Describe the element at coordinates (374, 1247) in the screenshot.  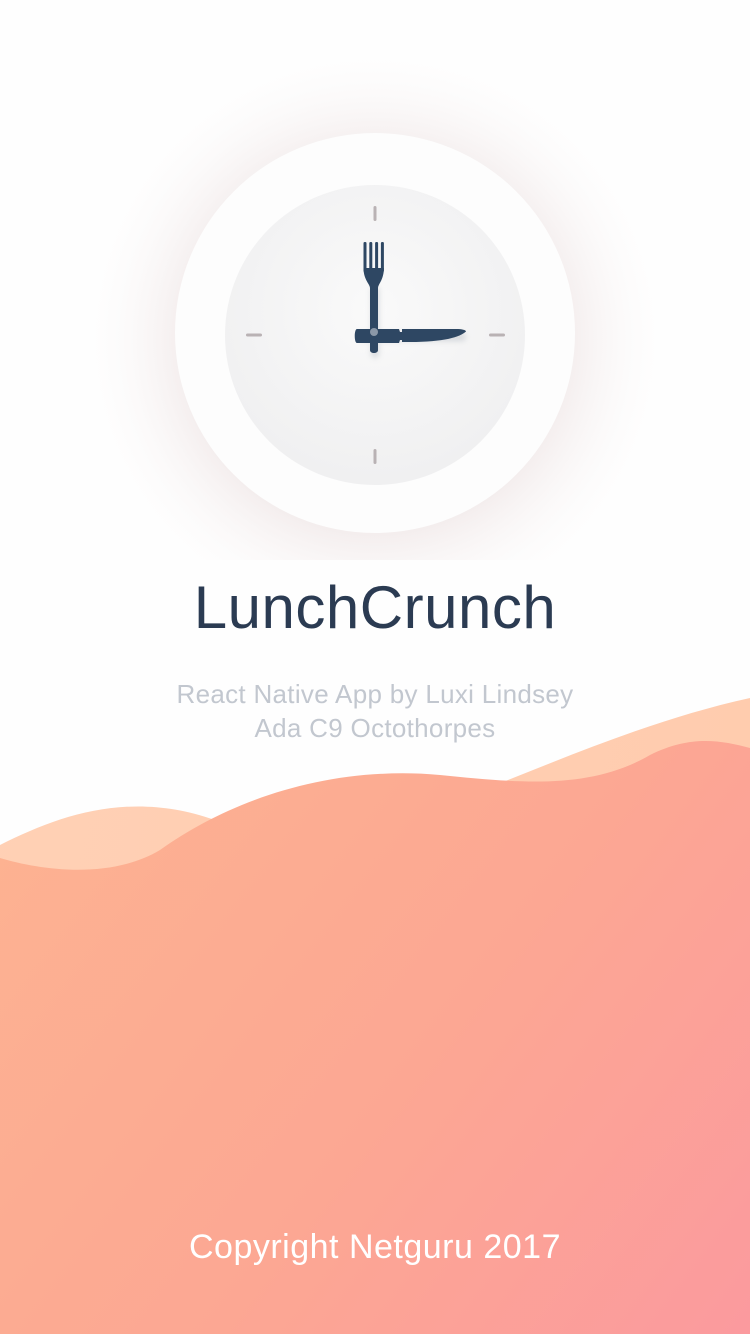
I see `copyright-text: Copyright Netguru 2017` at that location.